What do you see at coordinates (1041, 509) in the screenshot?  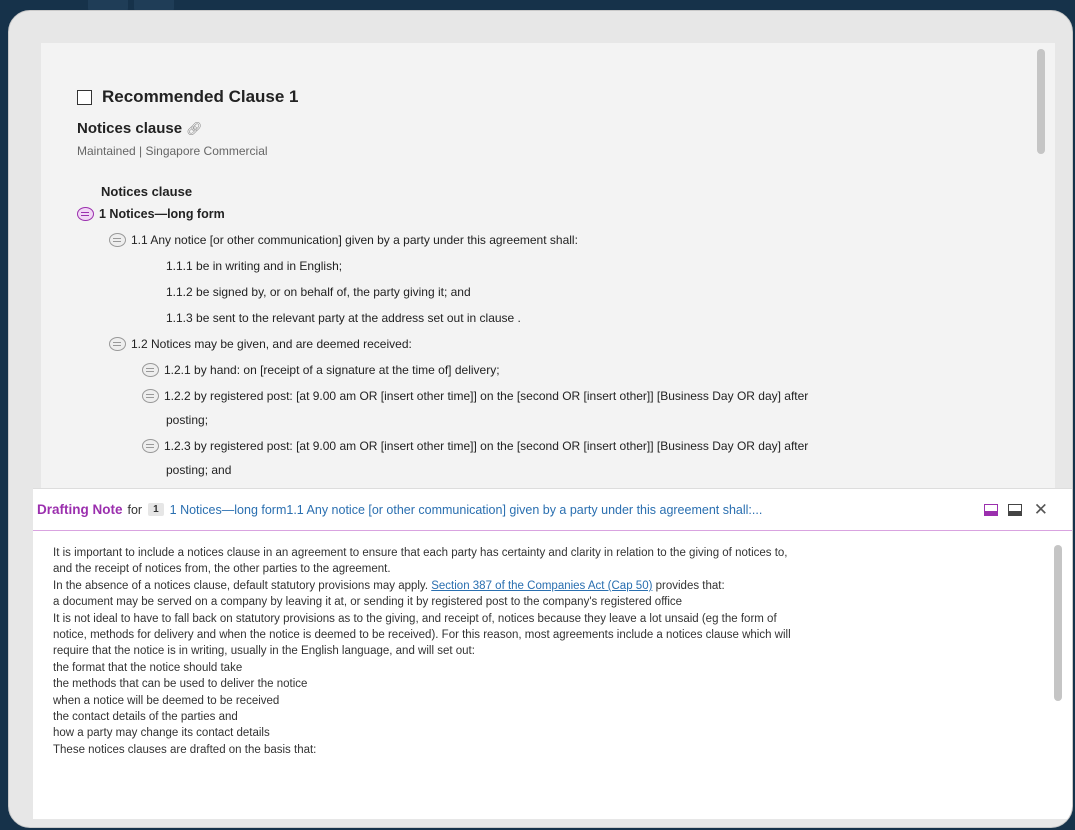 I see `close-icon: ✕` at bounding box center [1041, 509].